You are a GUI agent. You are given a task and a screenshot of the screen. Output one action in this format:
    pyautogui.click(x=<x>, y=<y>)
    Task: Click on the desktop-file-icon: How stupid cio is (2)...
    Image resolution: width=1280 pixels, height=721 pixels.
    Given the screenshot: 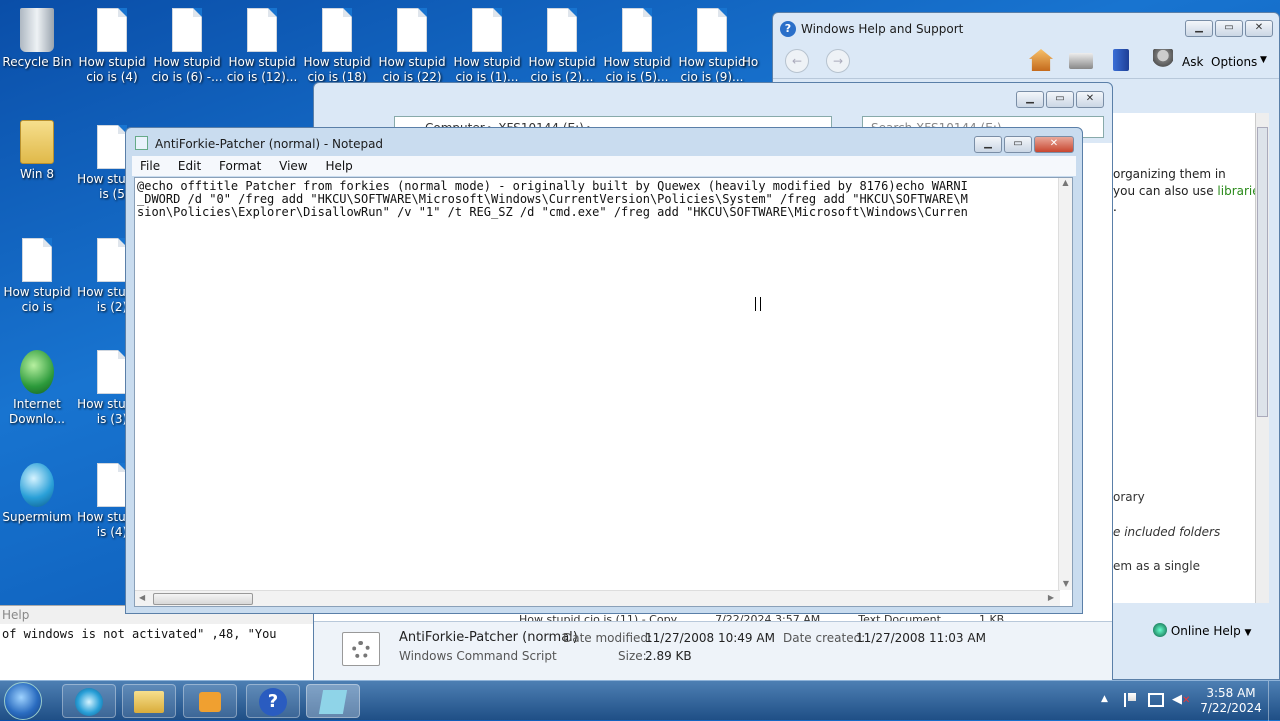 What is the action you would take?
    pyautogui.click(x=562, y=46)
    